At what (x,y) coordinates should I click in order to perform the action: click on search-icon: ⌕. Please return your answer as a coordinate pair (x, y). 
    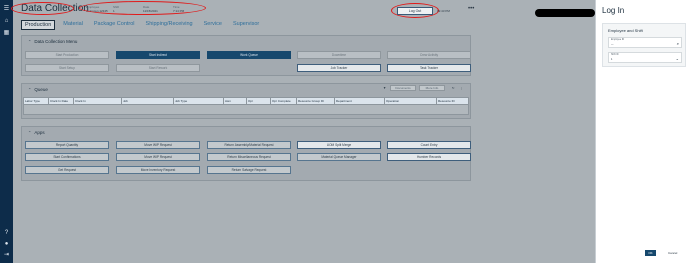
    Looking at the image, I should click on (678, 43).